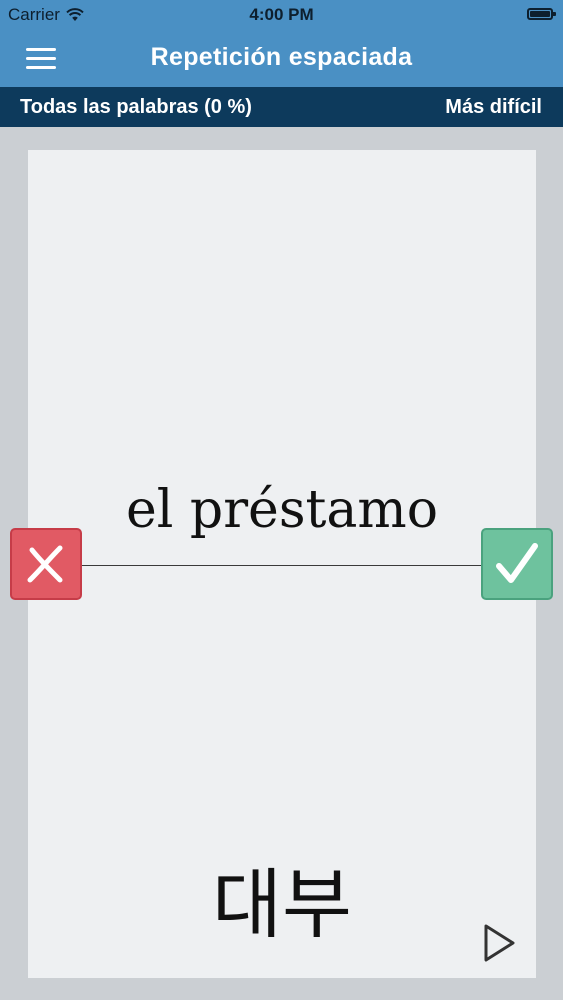 This screenshot has width=563, height=1000. I want to click on status-time: 4:00 PM, so click(281, 14).